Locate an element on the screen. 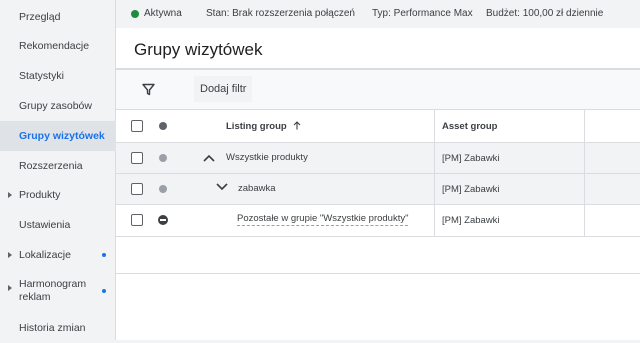 The height and width of the screenshot is (343, 640). campaign-type-label: Typ: Performance Max is located at coordinates (422, 13).